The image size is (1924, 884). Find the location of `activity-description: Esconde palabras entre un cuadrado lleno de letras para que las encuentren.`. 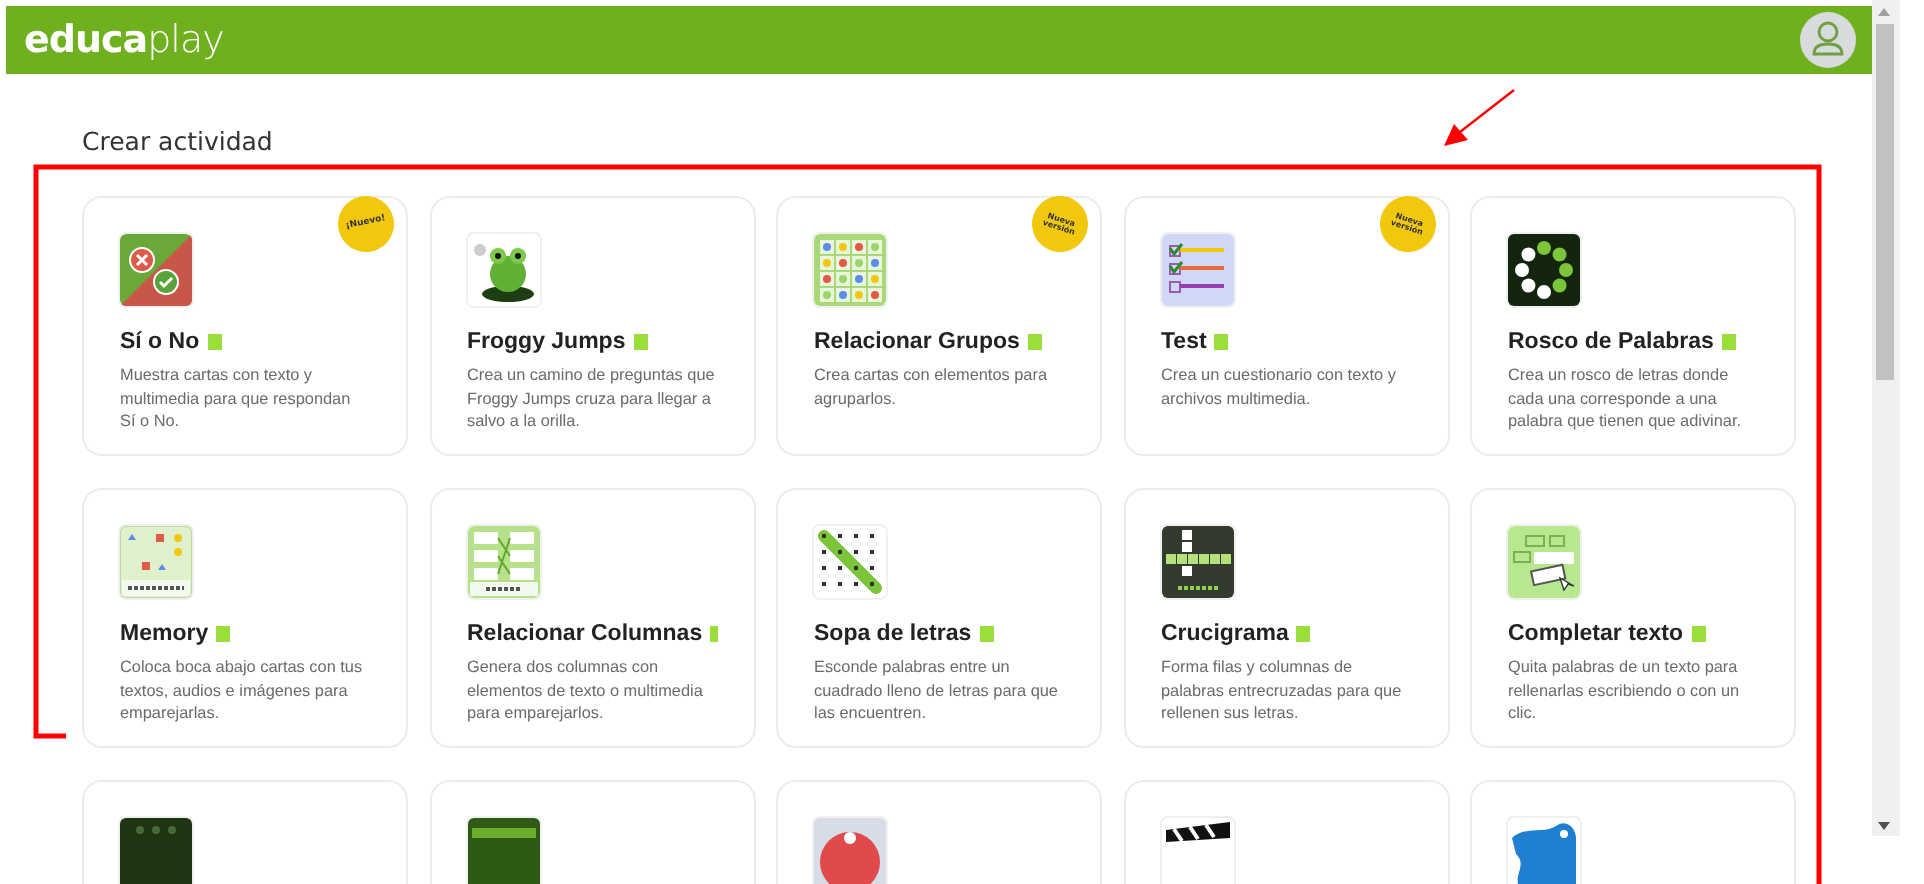

activity-description: Esconde palabras entre un cuadrado lleno de letras para que las encuentren. is located at coordinates (937, 690).